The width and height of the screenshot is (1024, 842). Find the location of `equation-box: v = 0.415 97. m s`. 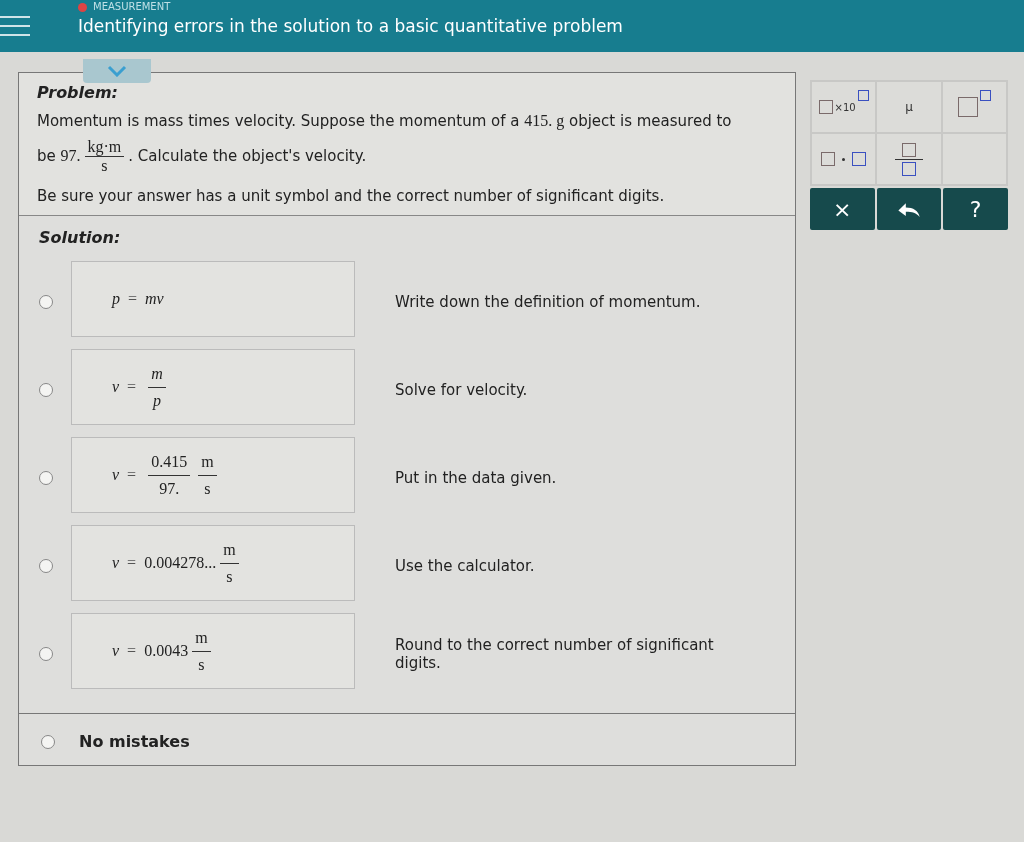

equation-box: v = 0.415 97. m s is located at coordinates (213, 475).